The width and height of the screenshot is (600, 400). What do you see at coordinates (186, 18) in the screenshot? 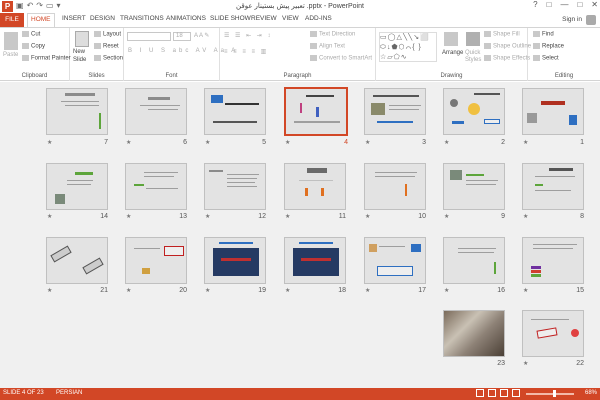
I see `tab-animations: ANIMATIONS` at bounding box center [186, 18].